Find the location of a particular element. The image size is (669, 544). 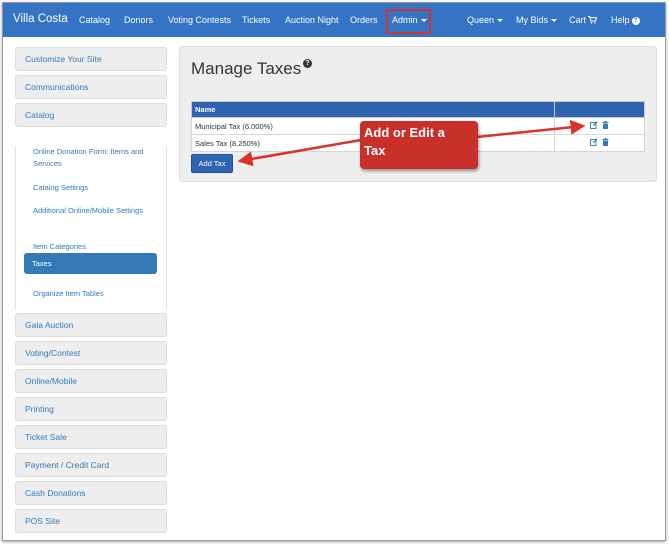

callout-text-line1: Add or Edit a is located at coordinates (404, 132).